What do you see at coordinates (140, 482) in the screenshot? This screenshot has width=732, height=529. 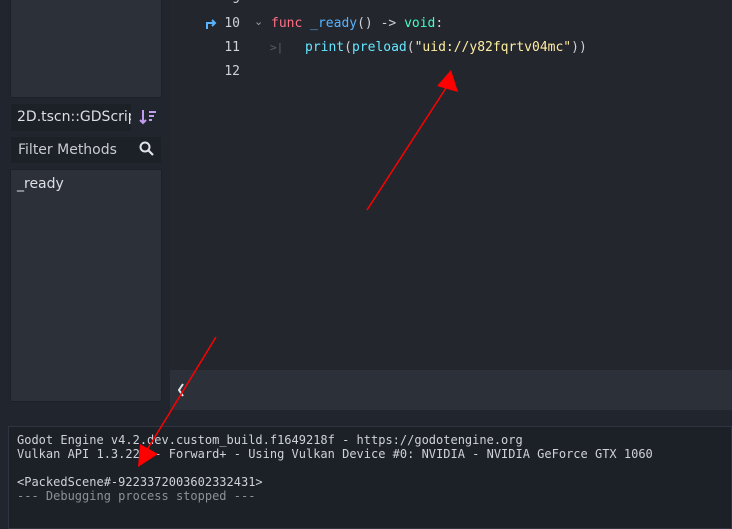 I see `log-line: <PackedScene#-9223372003602332431>` at bounding box center [140, 482].